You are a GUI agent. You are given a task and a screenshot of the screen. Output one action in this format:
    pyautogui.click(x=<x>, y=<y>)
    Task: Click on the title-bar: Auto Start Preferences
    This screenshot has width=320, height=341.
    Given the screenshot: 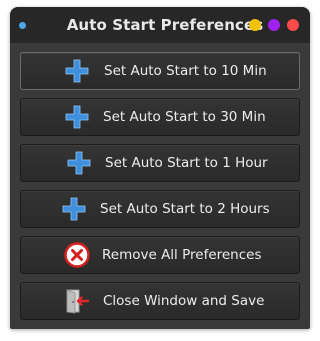 What is the action you would take?
    pyautogui.click(x=160, y=25)
    